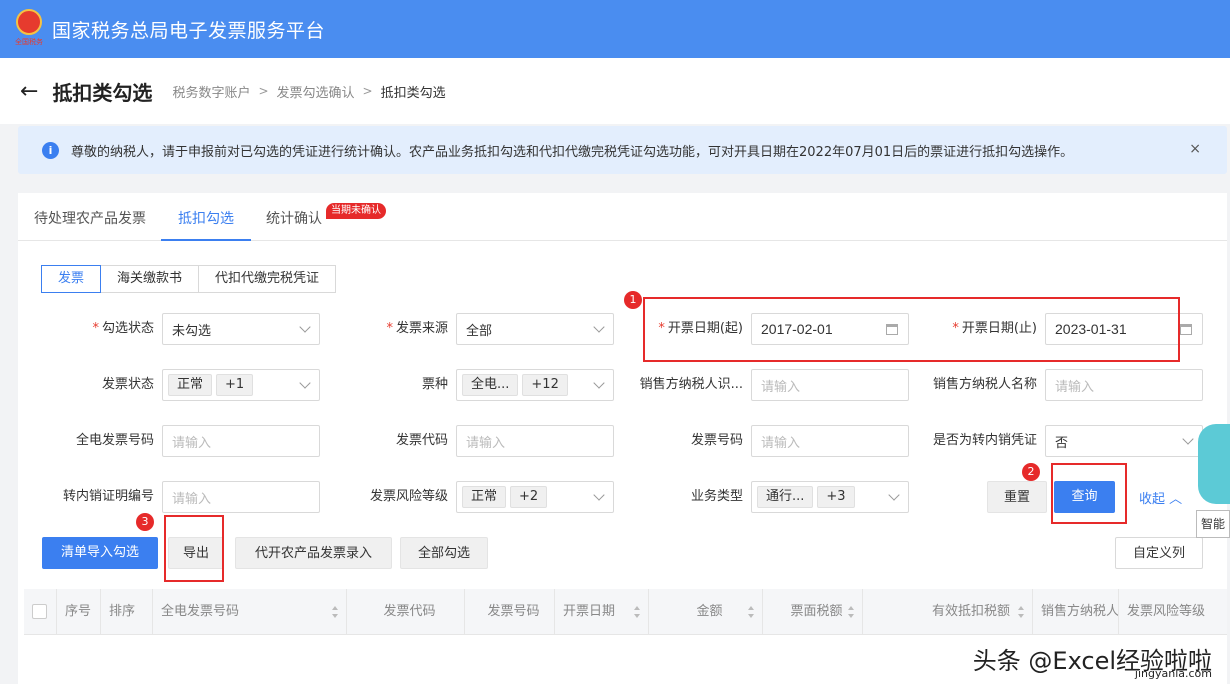 This screenshot has width=1230, height=684. Describe the element at coordinates (830, 441) in the screenshot. I see `invoice-no-input: 请输入` at that location.